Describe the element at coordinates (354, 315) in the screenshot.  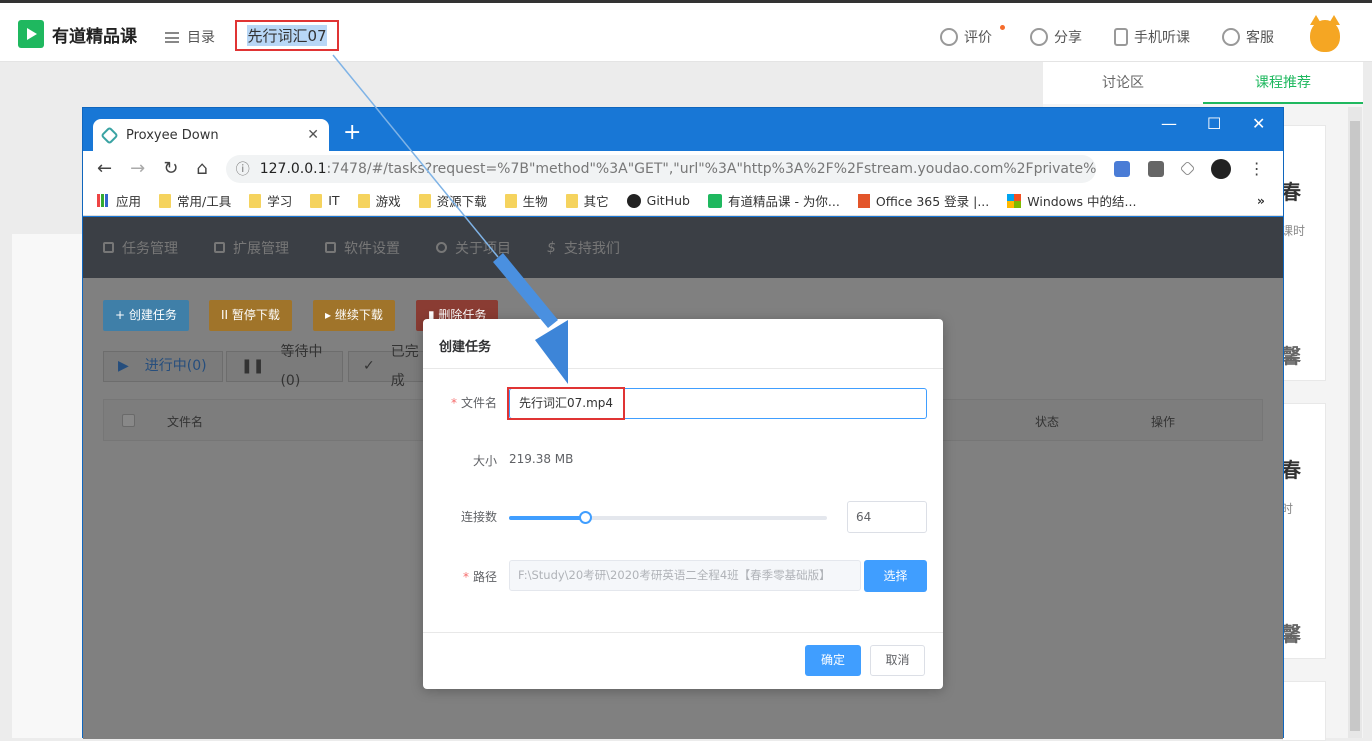
I see `resume-download-button: ▸ 继续下载` at that location.